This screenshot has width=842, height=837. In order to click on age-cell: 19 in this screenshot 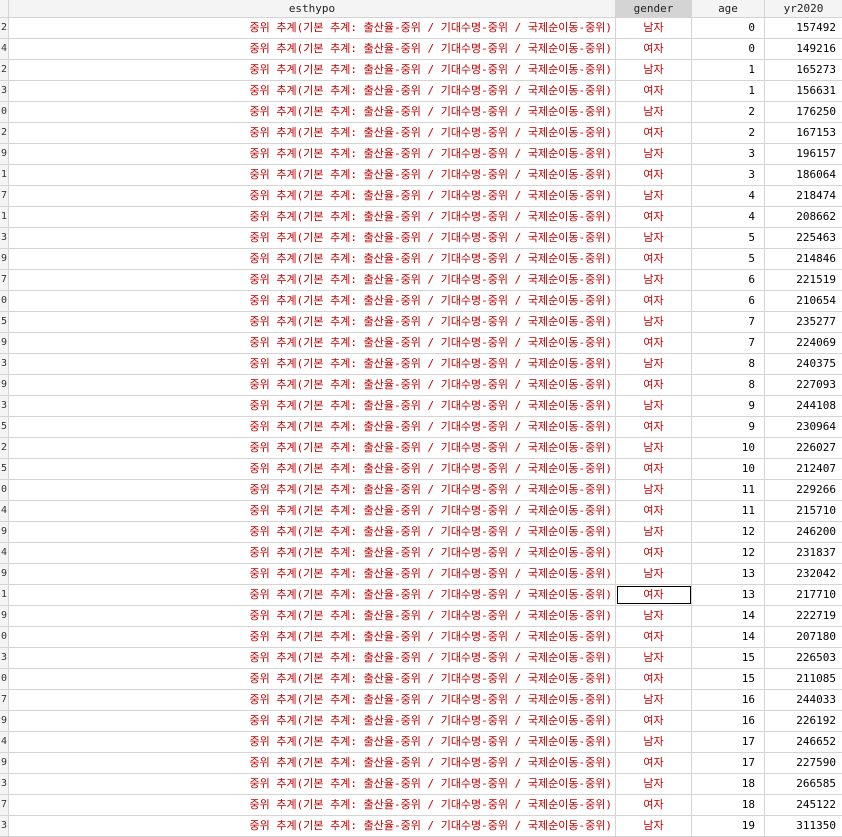, I will do `click(728, 826)`.